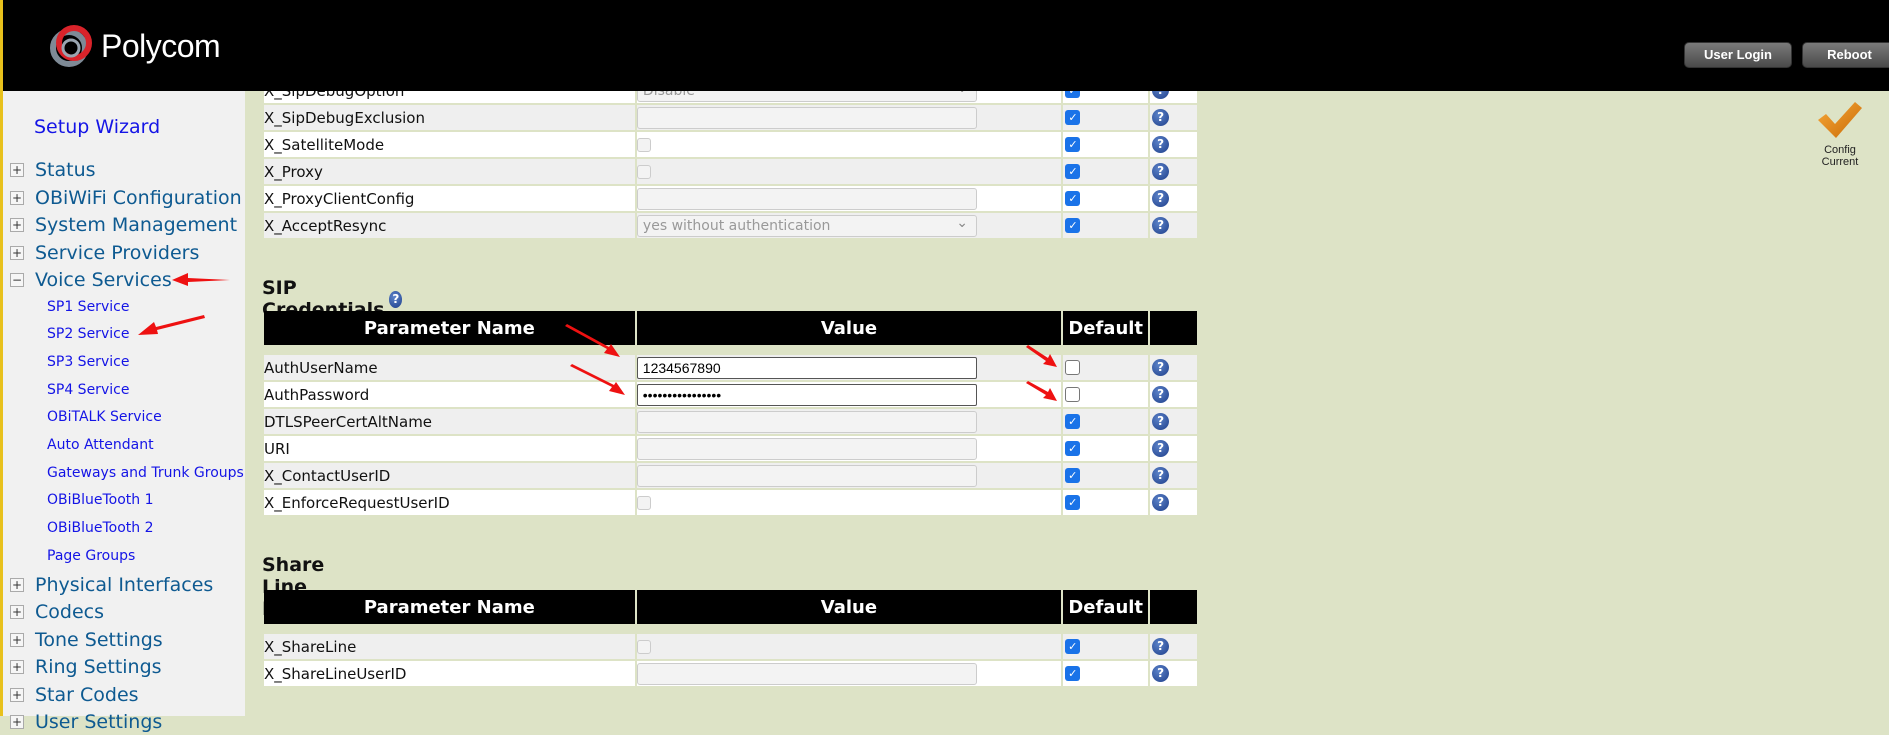 The height and width of the screenshot is (735, 1889). What do you see at coordinates (103, 280) in the screenshot?
I see `sidebar-item-label: Voice Services` at bounding box center [103, 280].